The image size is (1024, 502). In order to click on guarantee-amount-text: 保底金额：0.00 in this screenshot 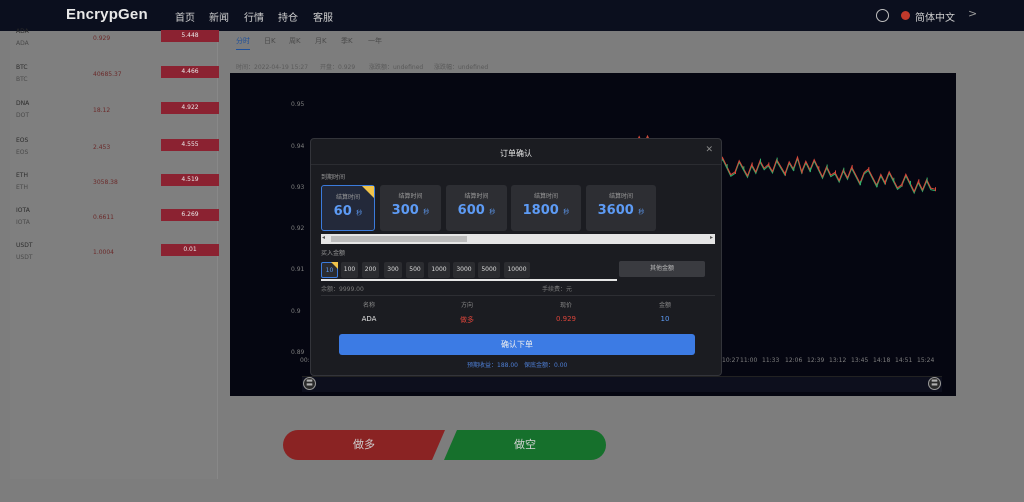, I will do `click(546, 365)`.